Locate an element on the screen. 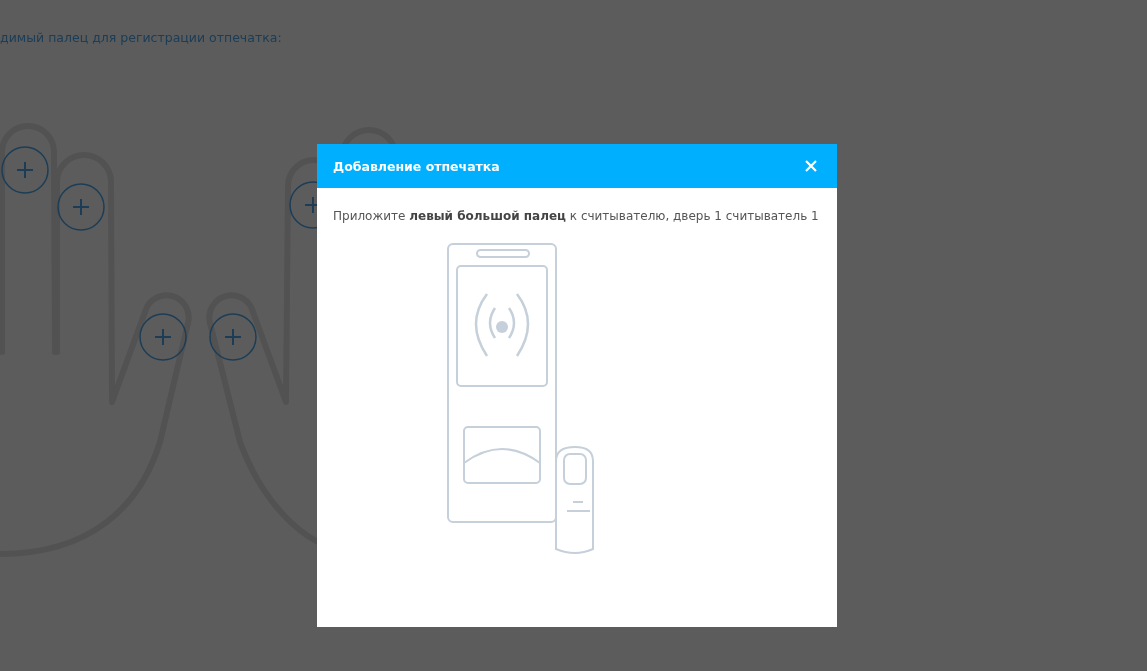 Image resolution: width=1147 pixels, height=671 pixels. dialog-title: Добавление отпечатка is located at coordinates (416, 166).